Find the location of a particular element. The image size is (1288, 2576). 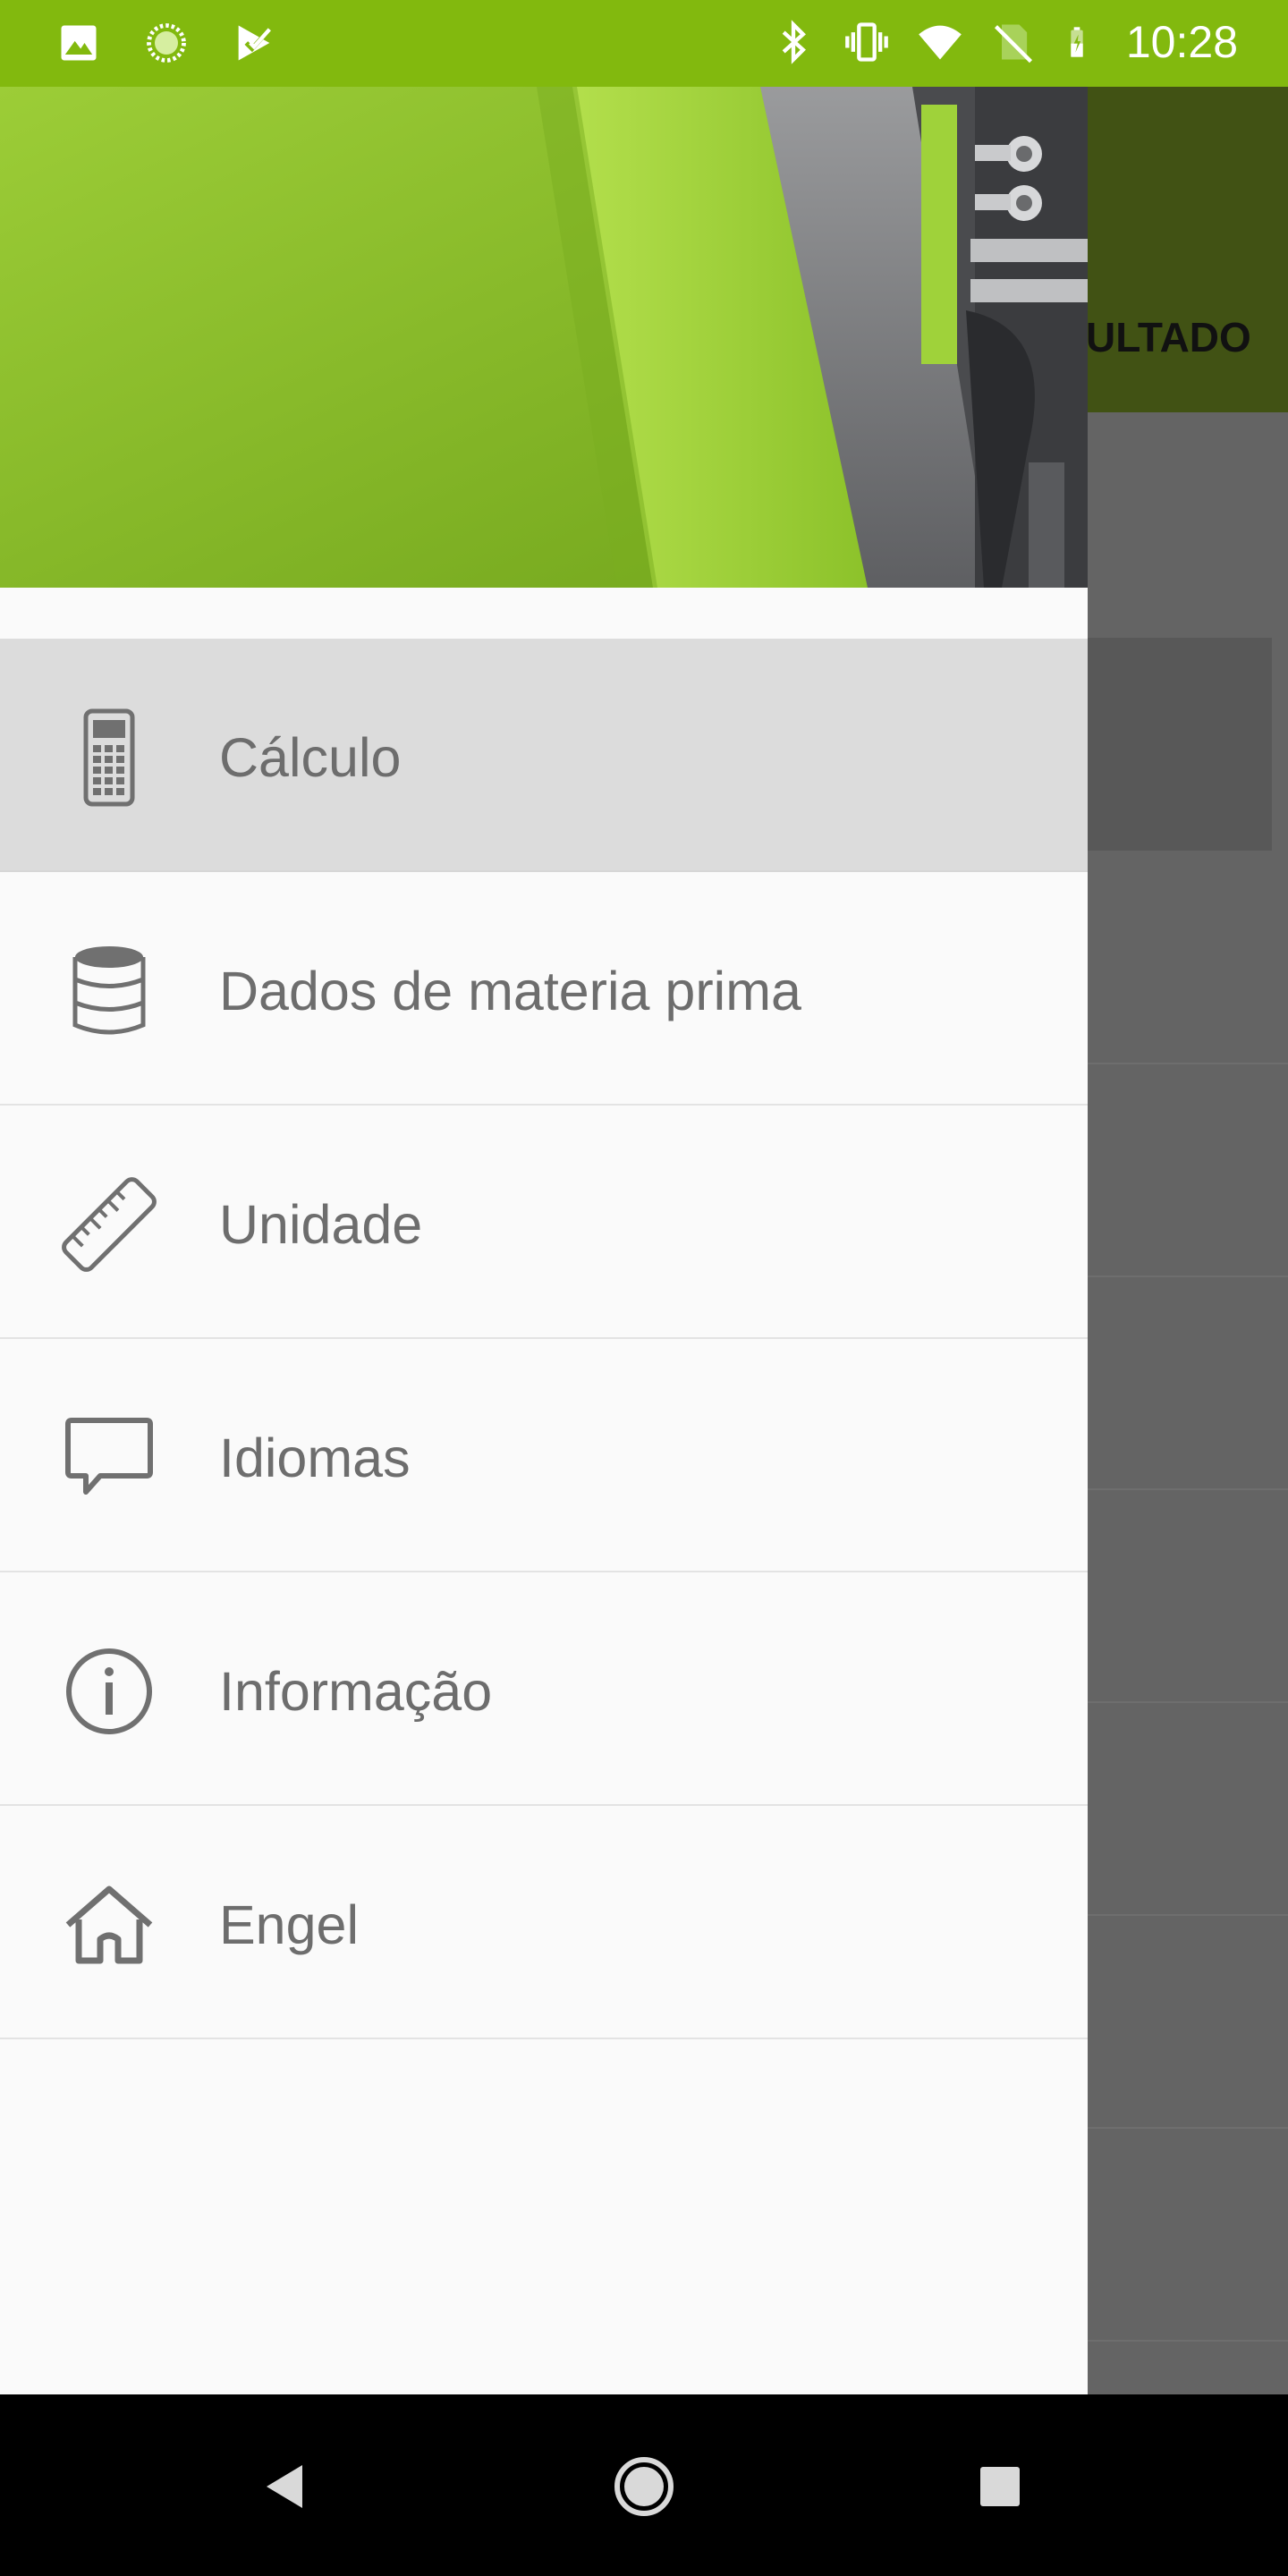

menu-item-unidade: Unidade is located at coordinates (544, 1222).